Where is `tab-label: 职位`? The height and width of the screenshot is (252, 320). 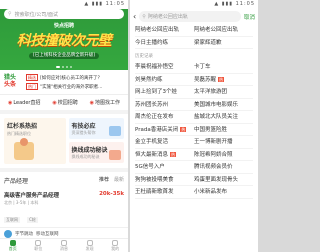 tab-label: 职位 is located at coordinates (38, 248).